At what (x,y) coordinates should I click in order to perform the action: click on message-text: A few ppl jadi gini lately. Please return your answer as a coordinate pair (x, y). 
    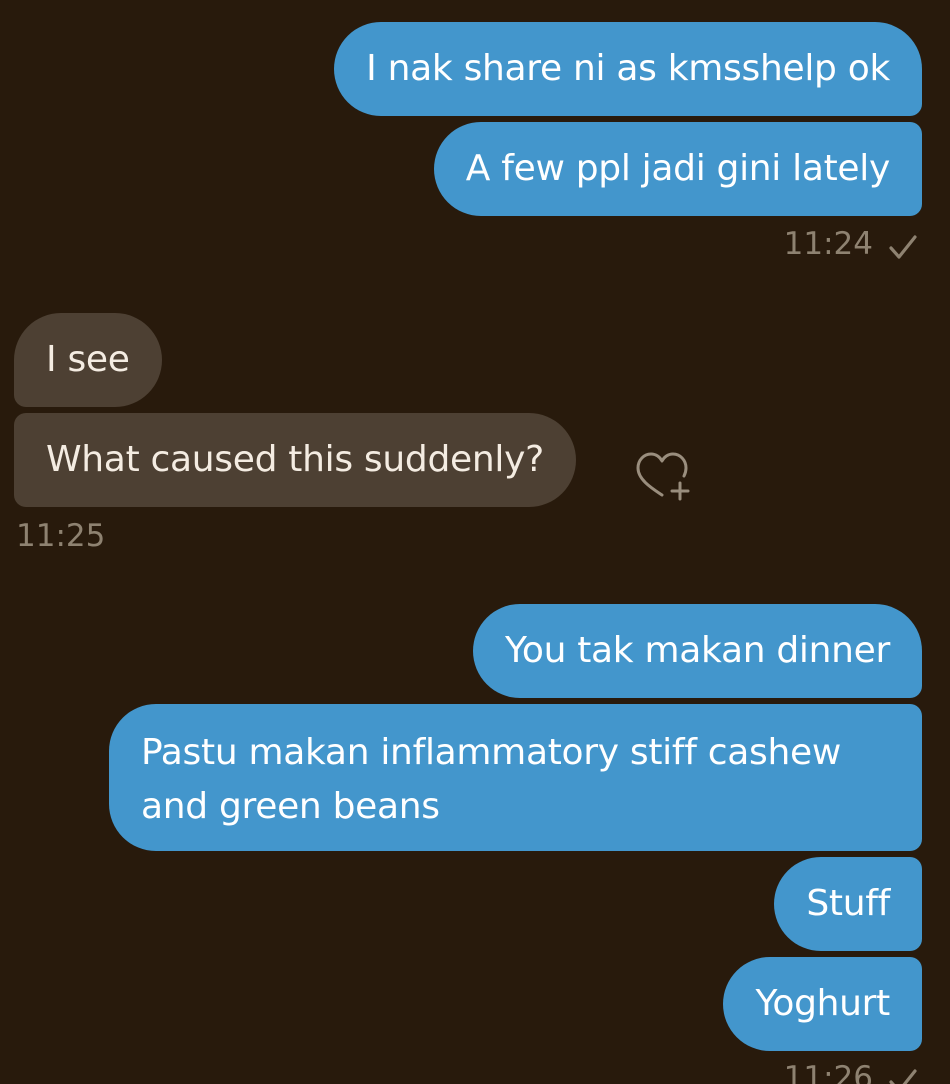
    Looking at the image, I should click on (678, 168).